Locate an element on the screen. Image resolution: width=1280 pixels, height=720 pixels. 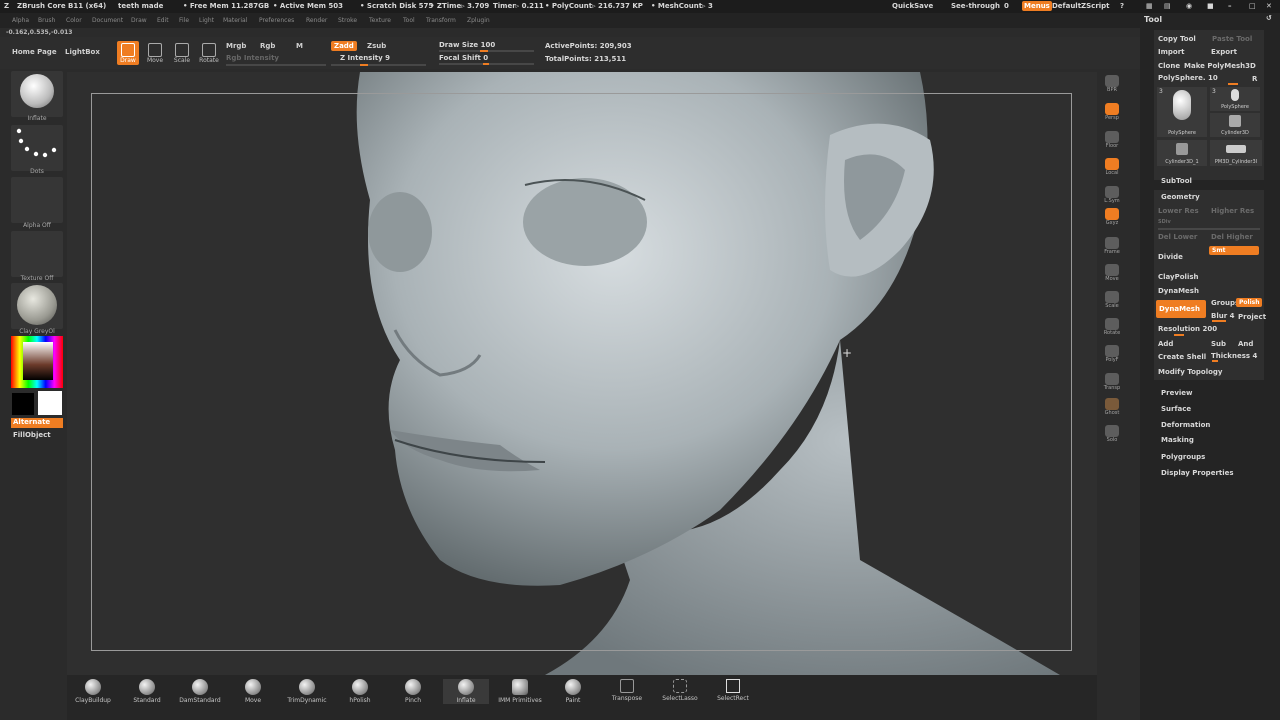
draw-size-slider: Draw Size 100 is located at coordinates (467, 45).